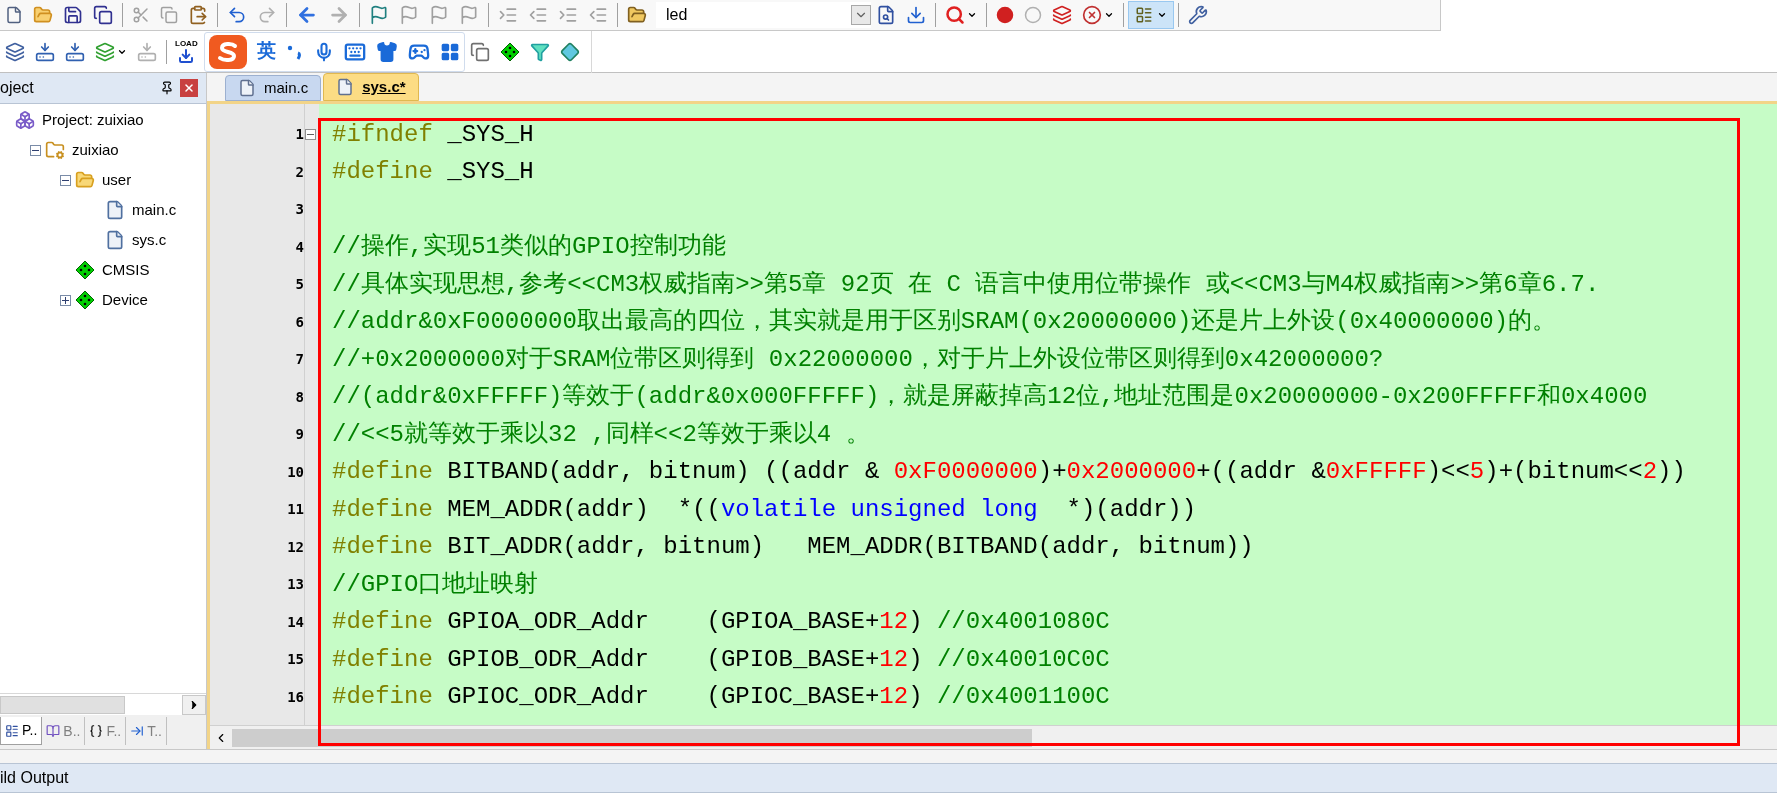 The height and width of the screenshot is (799, 1777). What do you see at coordinates (721, 659) in the screenshot?
I see `code-line: #define GPIOB_ODR_Addr (GPIOB_BASE+12) //0x40010C0C` at bounding box center [721, 659].